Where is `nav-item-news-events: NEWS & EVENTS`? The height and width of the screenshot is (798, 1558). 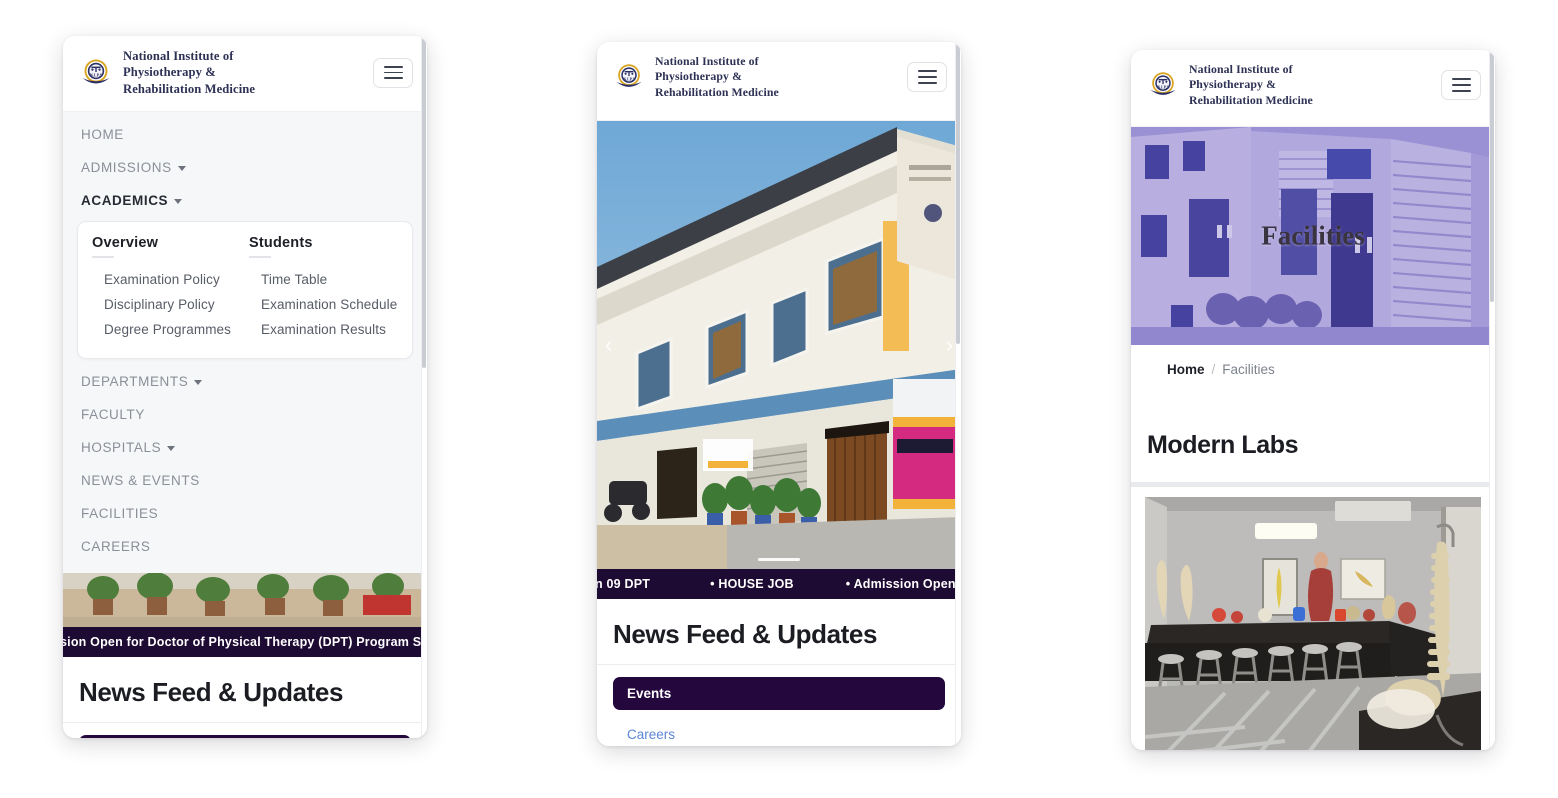
nav-item-news-events: NEWS & EVENTS is located at coordinates (245, 480).